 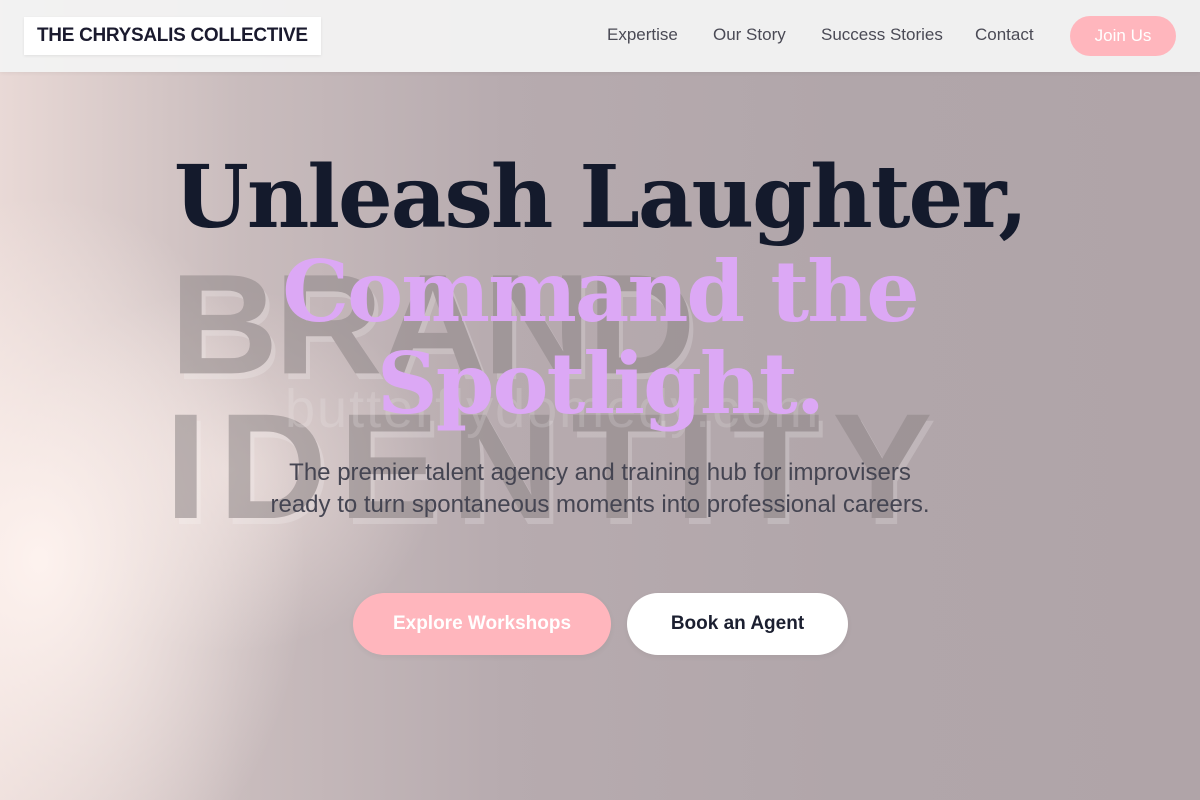 I want to click on nav-link-our-story: Our Story, so click(x=749, y=35).